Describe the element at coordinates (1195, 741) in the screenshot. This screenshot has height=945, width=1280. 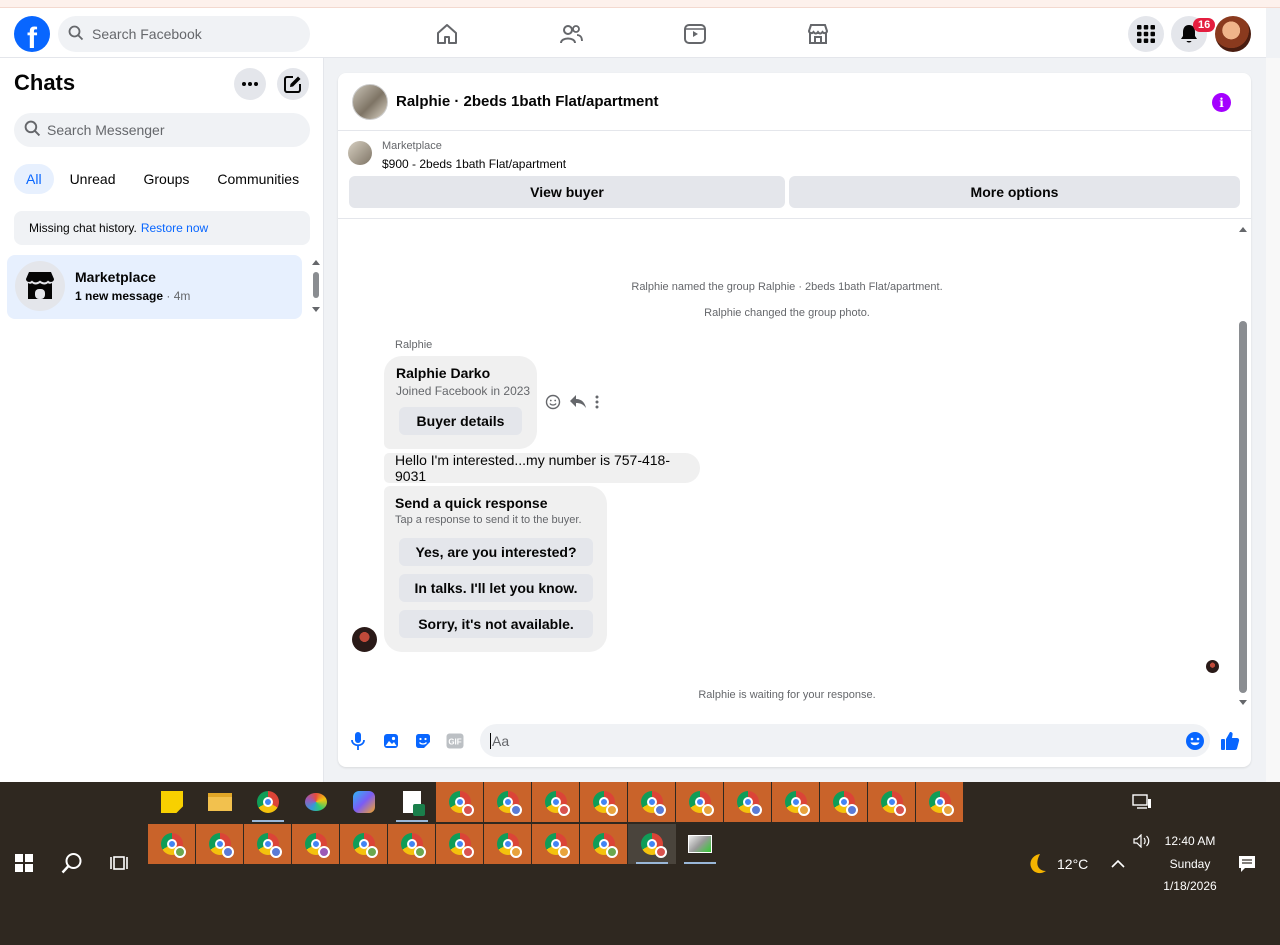
I see `emoji-icon` at that location.